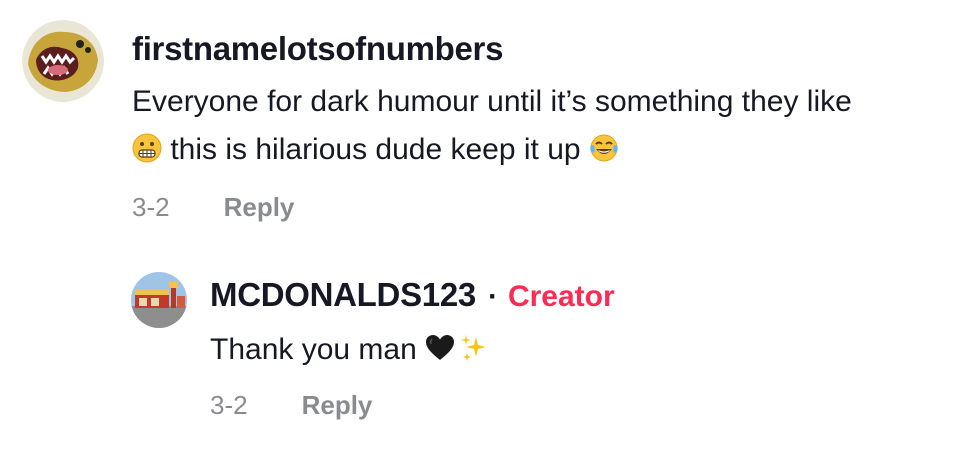 Image resolution: width=980 pixels, height=449 pixels. Describe the element at coordinates (590, 405) in the screenshot. I see `reply-meta: 3-2 Reply` at that location.